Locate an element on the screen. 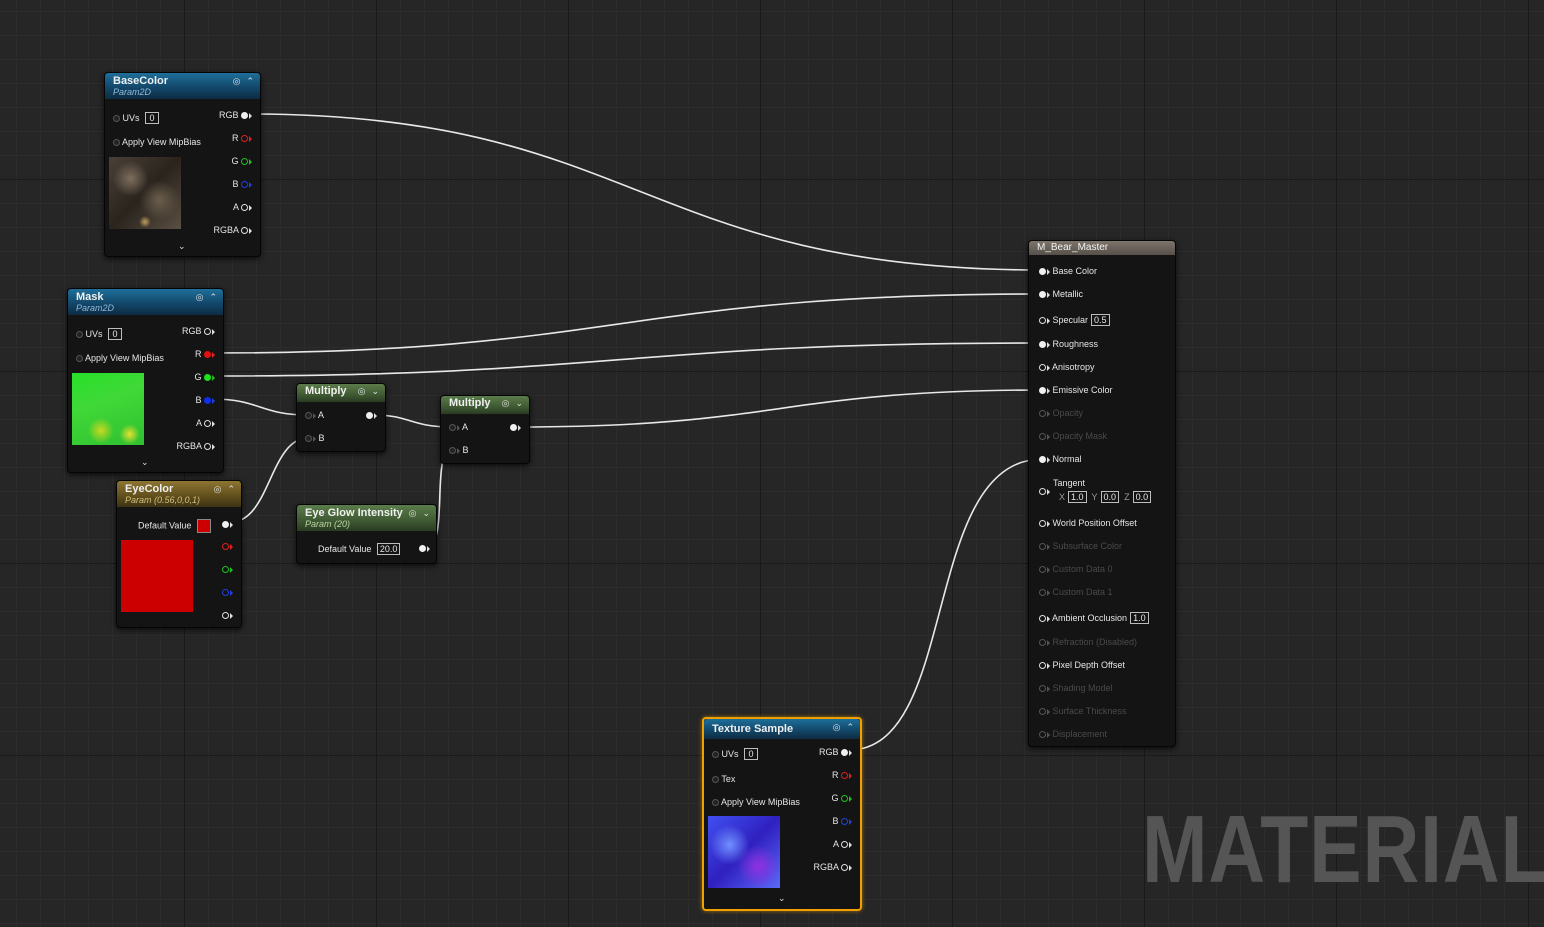 The image size is (1544, 927). eye-glow-header: Eye Glow Intensity Param (20) ◎ ⌄ is located at coordinates (366, 518).